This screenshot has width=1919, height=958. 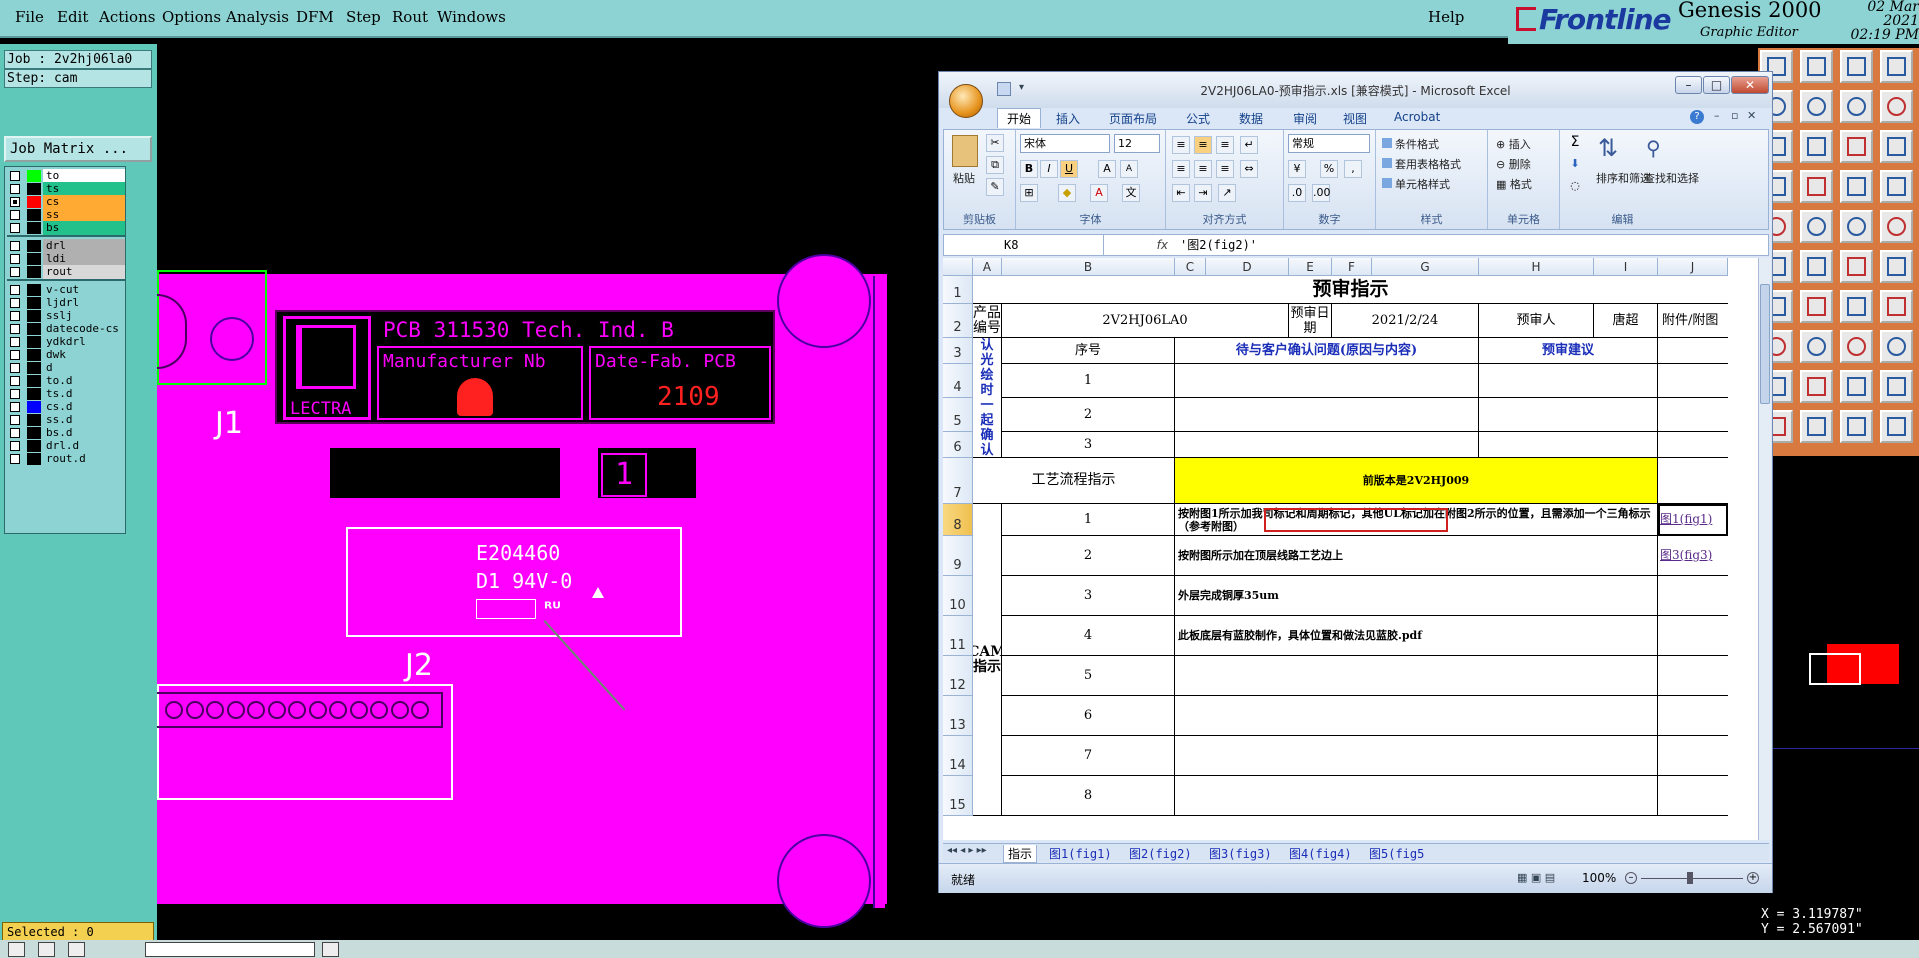 What do you see at coordinates (1247, 267) in the screenshot?
I see `column-header: D` at bounding box center [1247, 267].